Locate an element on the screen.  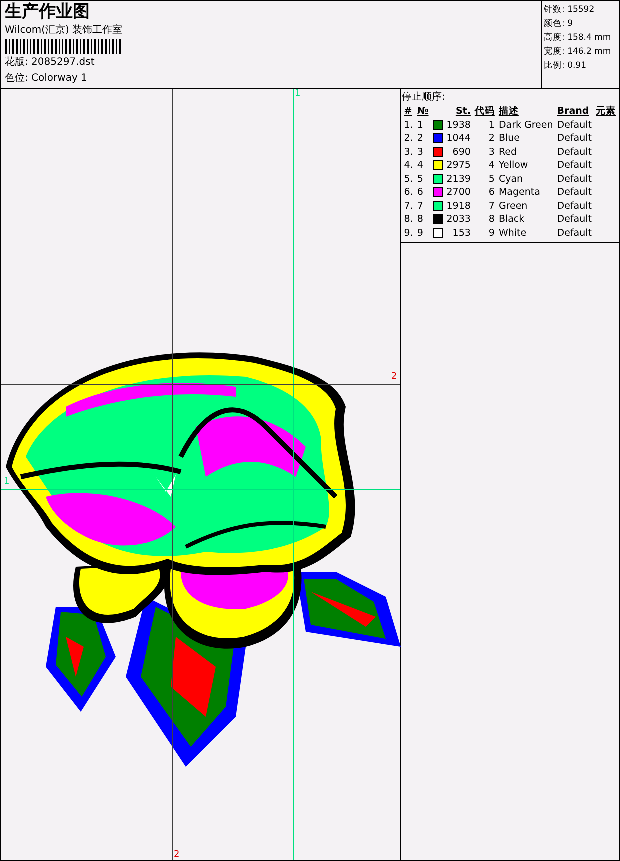
table-cell-text: 1. is located at coordinates (408, 125).